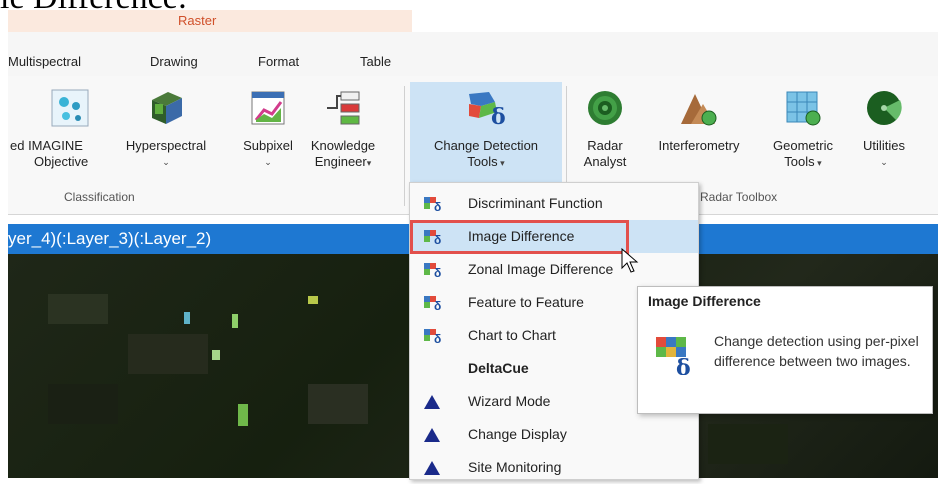 Image resolution: width=938 pixels, height=484 pixels. What do you see at coordinates (174, 61) in the screenshot?
I see `tab-drawing: Drawing` at bounding box center [174, 61].